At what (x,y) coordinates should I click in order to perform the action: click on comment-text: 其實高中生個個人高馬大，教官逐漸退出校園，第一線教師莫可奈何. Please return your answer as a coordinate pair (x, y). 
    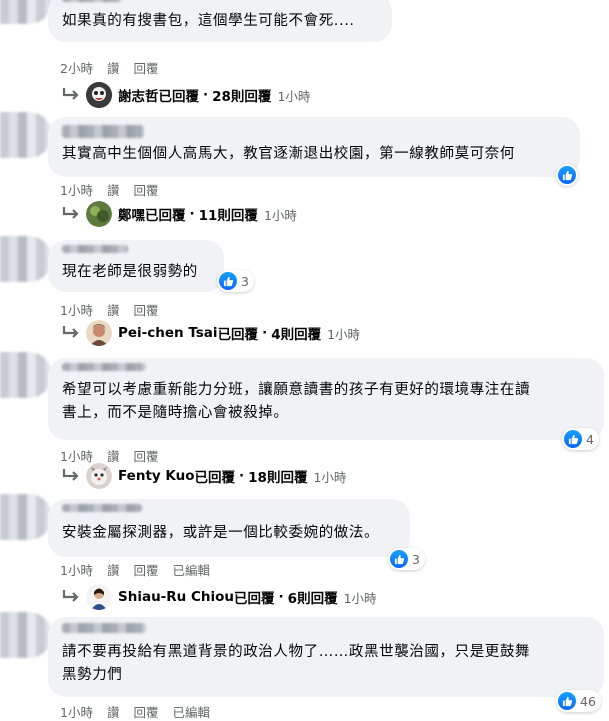
    Looking at the image, I should click on (288, 154).